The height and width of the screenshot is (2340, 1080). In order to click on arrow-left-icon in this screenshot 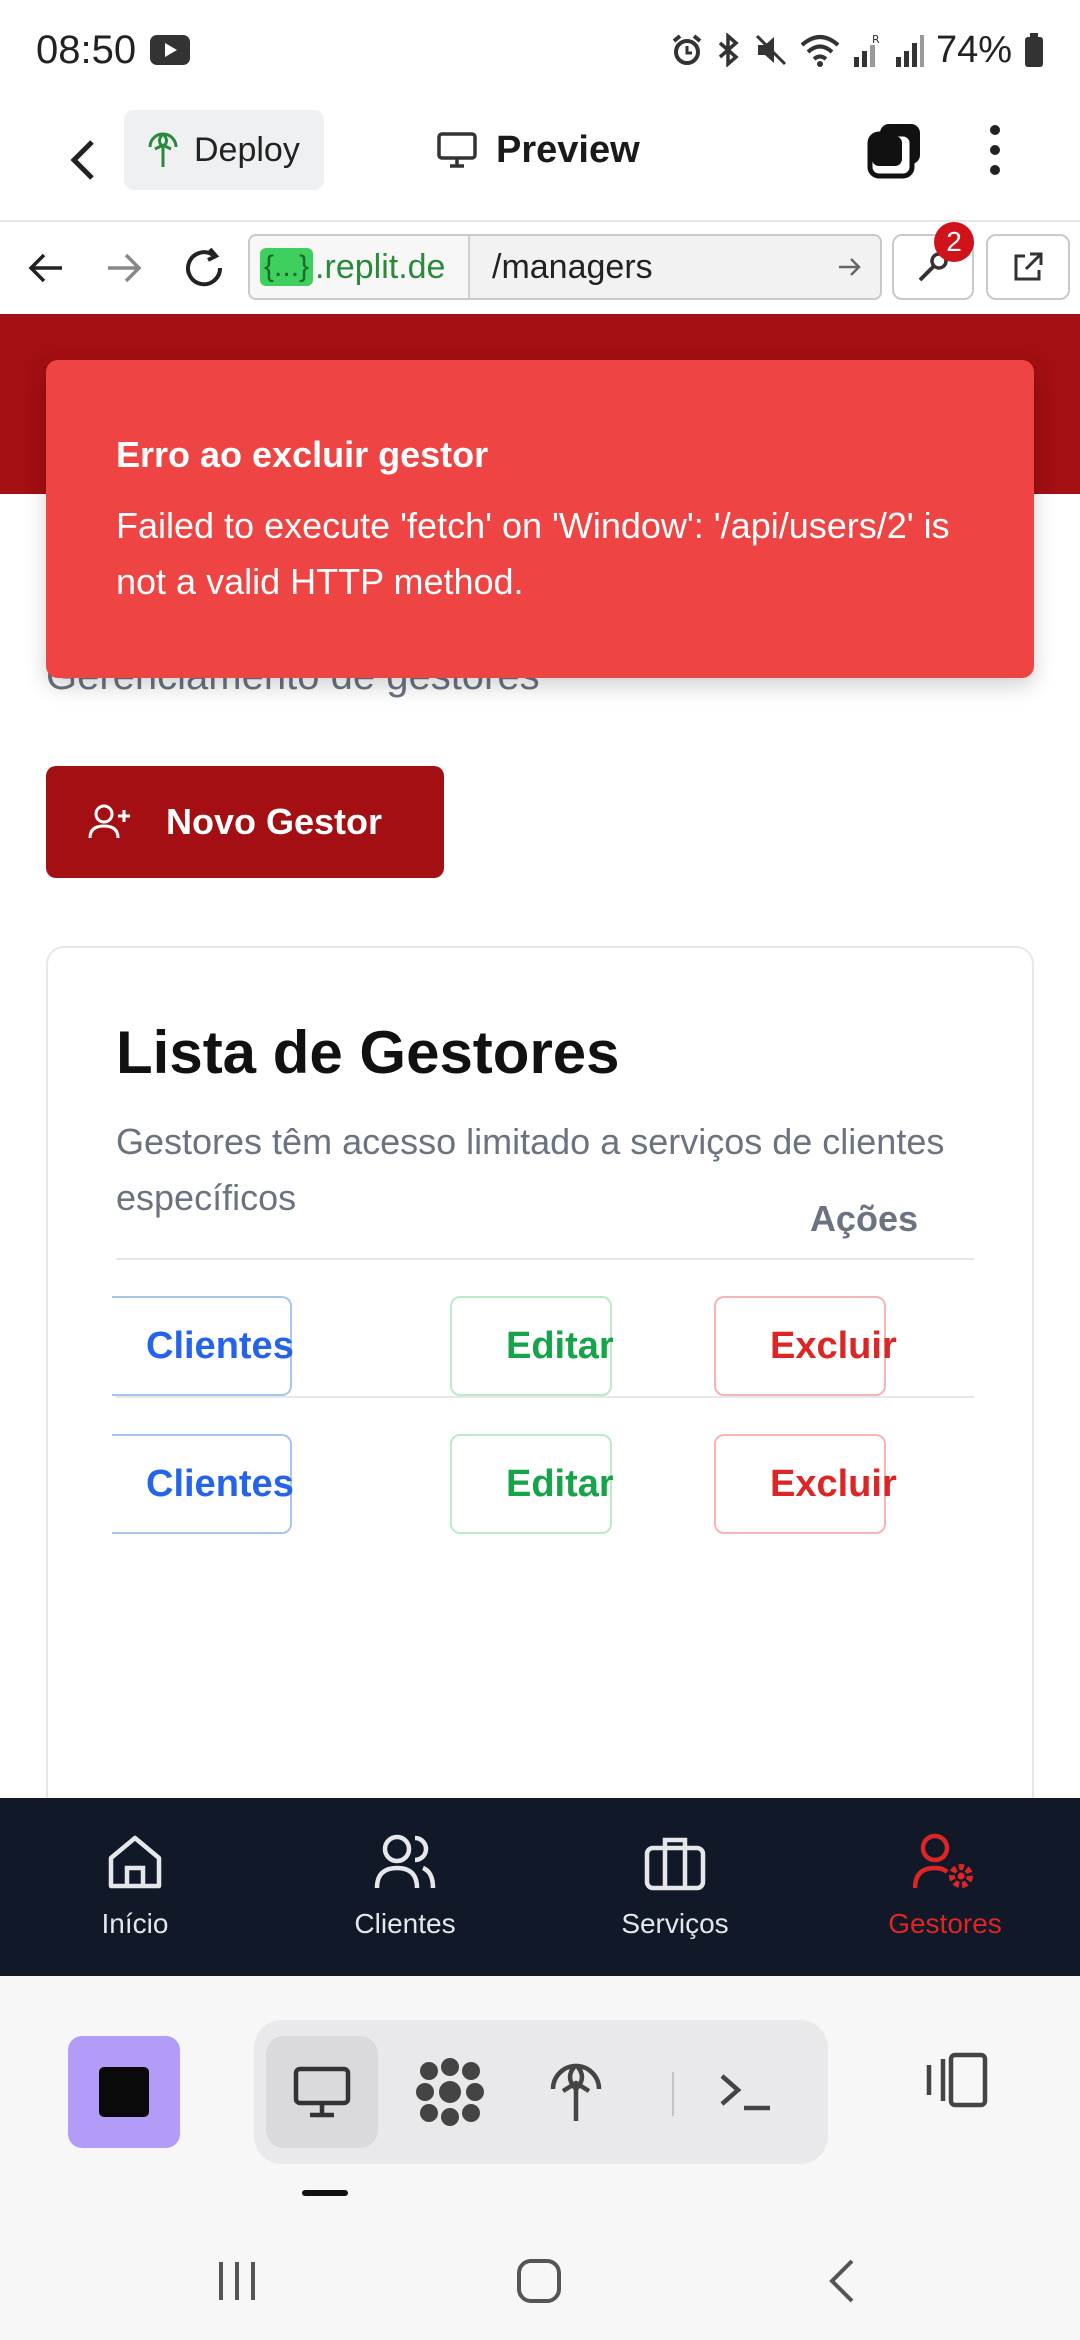, I will do `click(45, 268)`.